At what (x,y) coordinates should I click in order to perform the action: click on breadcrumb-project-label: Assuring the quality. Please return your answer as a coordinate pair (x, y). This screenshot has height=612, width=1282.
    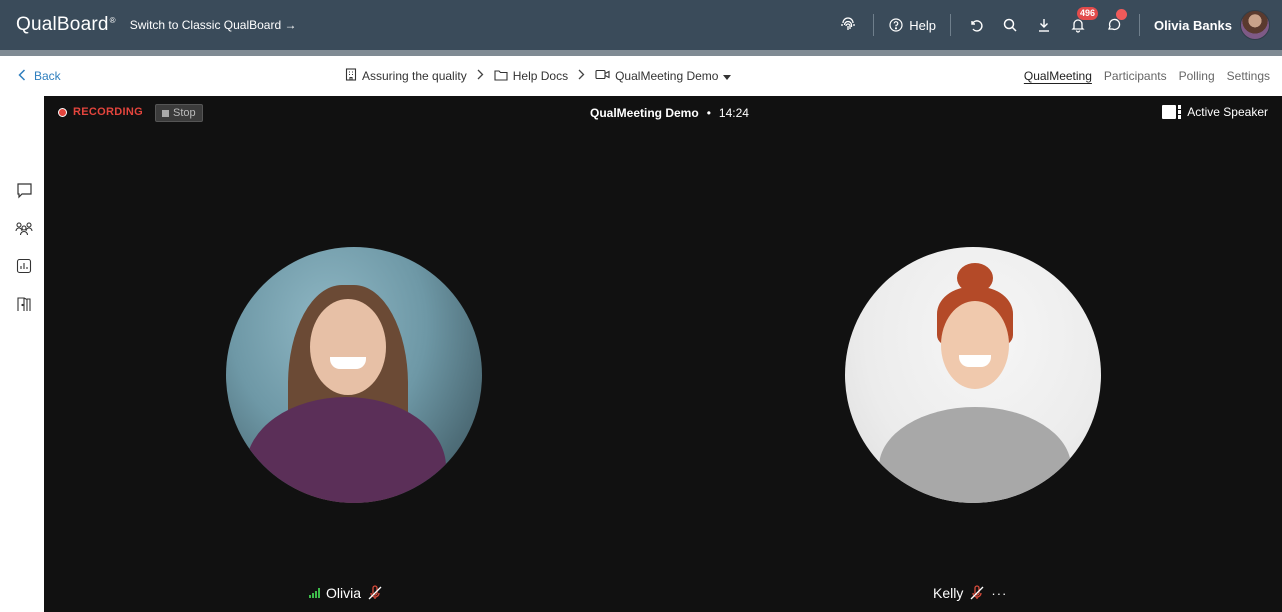
    Looking at the image, I should click on (414, 76).